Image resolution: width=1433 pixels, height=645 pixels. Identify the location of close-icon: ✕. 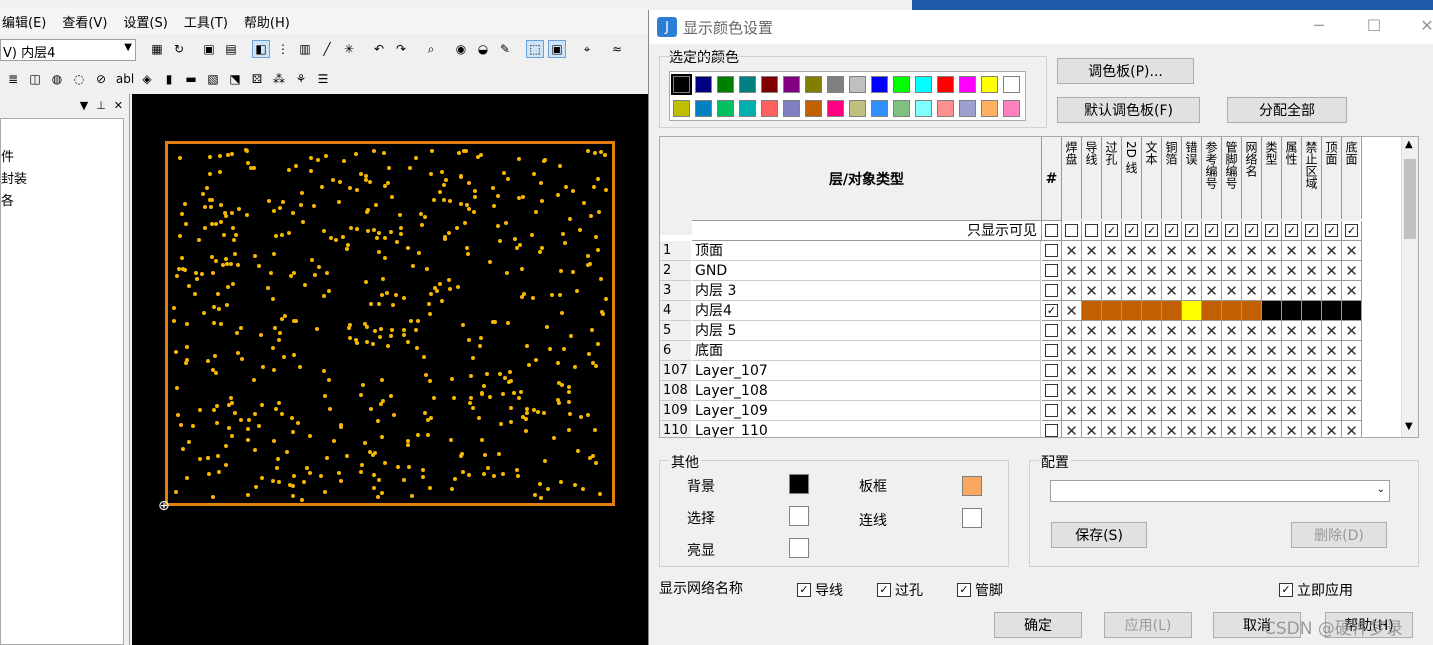
(118, 105).